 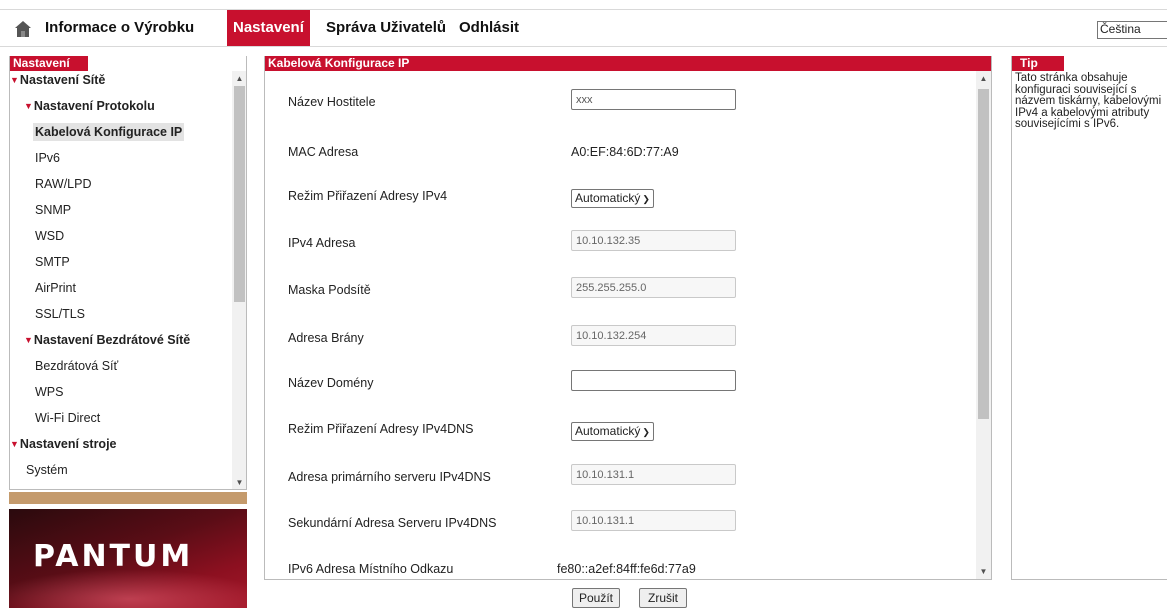 What do you see at coordinates (329, 290) in the screenshot?
I see `field-label: Maska Podsítě` at bounding box center [329, 290].